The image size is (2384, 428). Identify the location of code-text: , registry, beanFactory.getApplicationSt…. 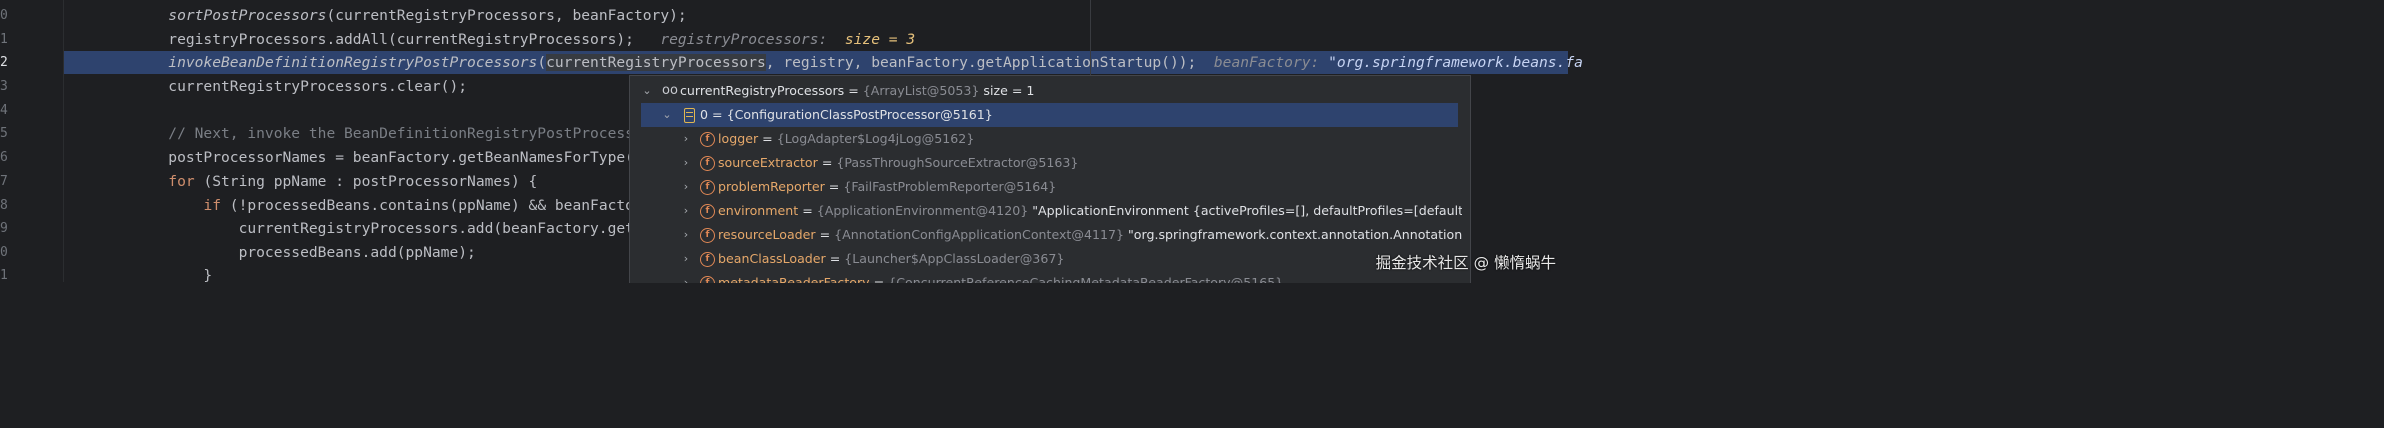
(981, 62).